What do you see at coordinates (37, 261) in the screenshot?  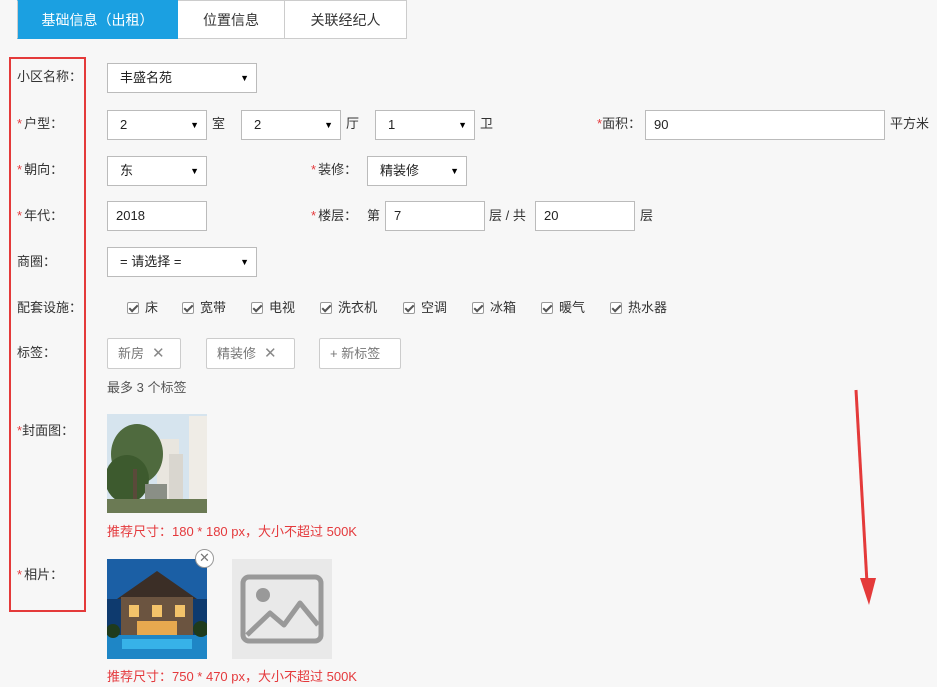 I see `business-area-label: 商圈：` at bounding box center [37, 261].